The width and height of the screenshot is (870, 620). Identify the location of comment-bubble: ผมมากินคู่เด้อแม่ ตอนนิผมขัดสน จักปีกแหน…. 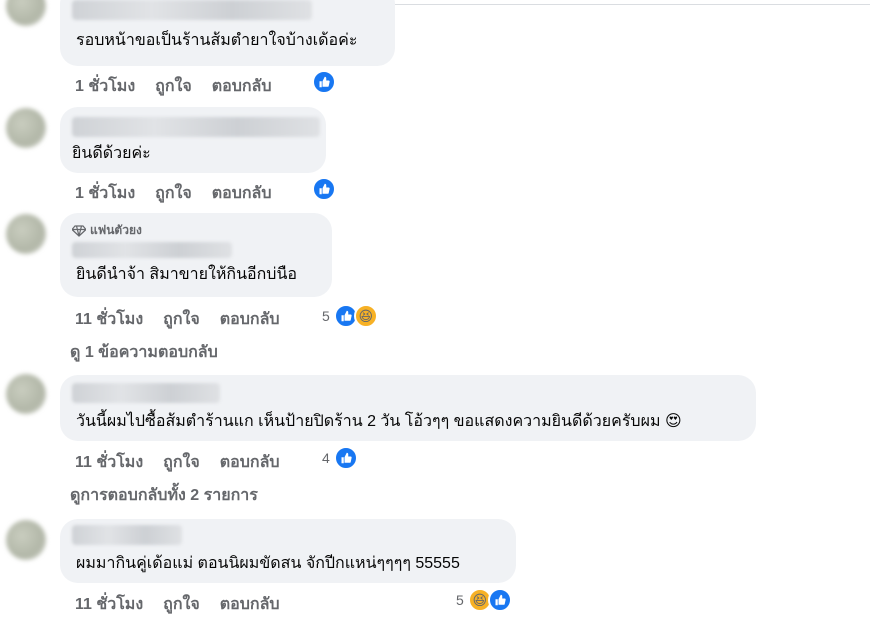
(288, 551).